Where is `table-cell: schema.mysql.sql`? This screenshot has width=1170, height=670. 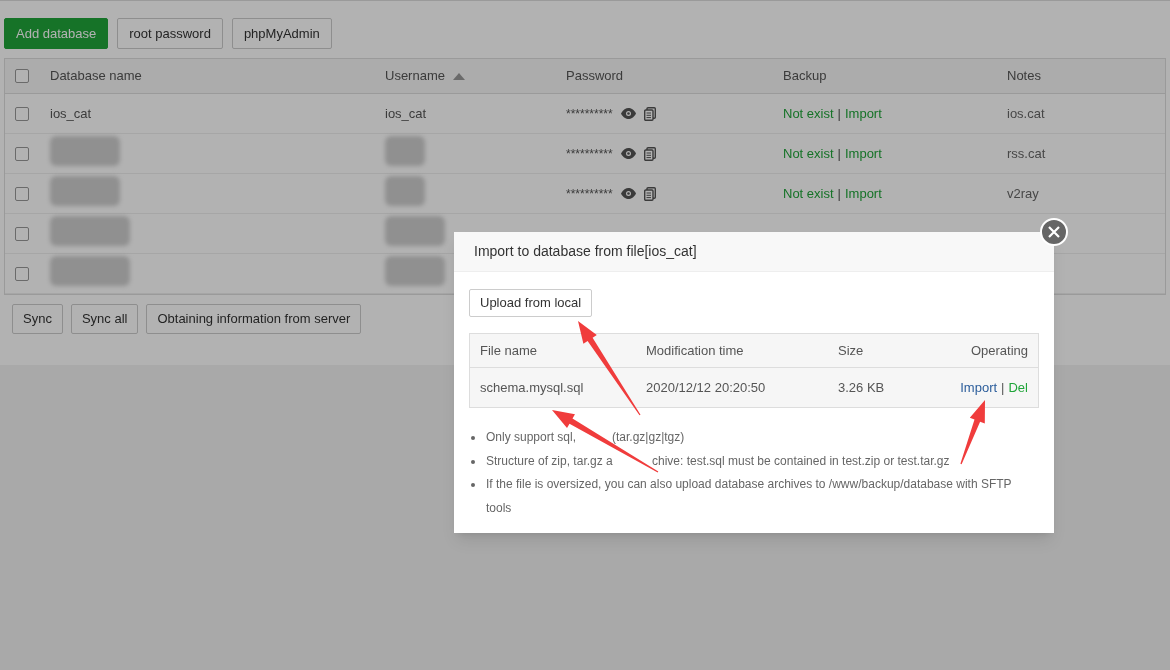
table-cell: schema.mysql.sql is located at coordinates (532, 387).